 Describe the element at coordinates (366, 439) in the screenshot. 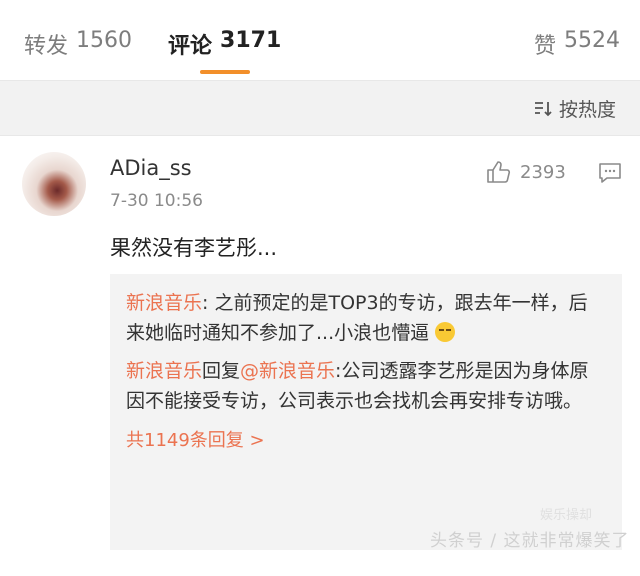

I see `more-replies-link: 共1149条回复 >` at that location.